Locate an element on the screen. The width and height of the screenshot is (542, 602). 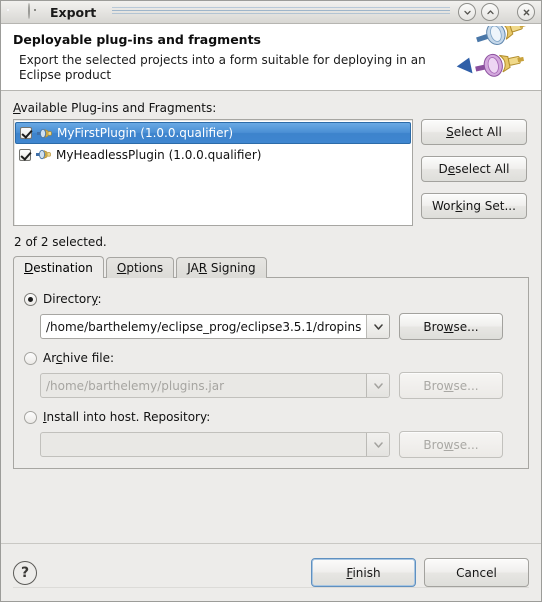
radio-install-into-host is located at coordinates (30, 417).